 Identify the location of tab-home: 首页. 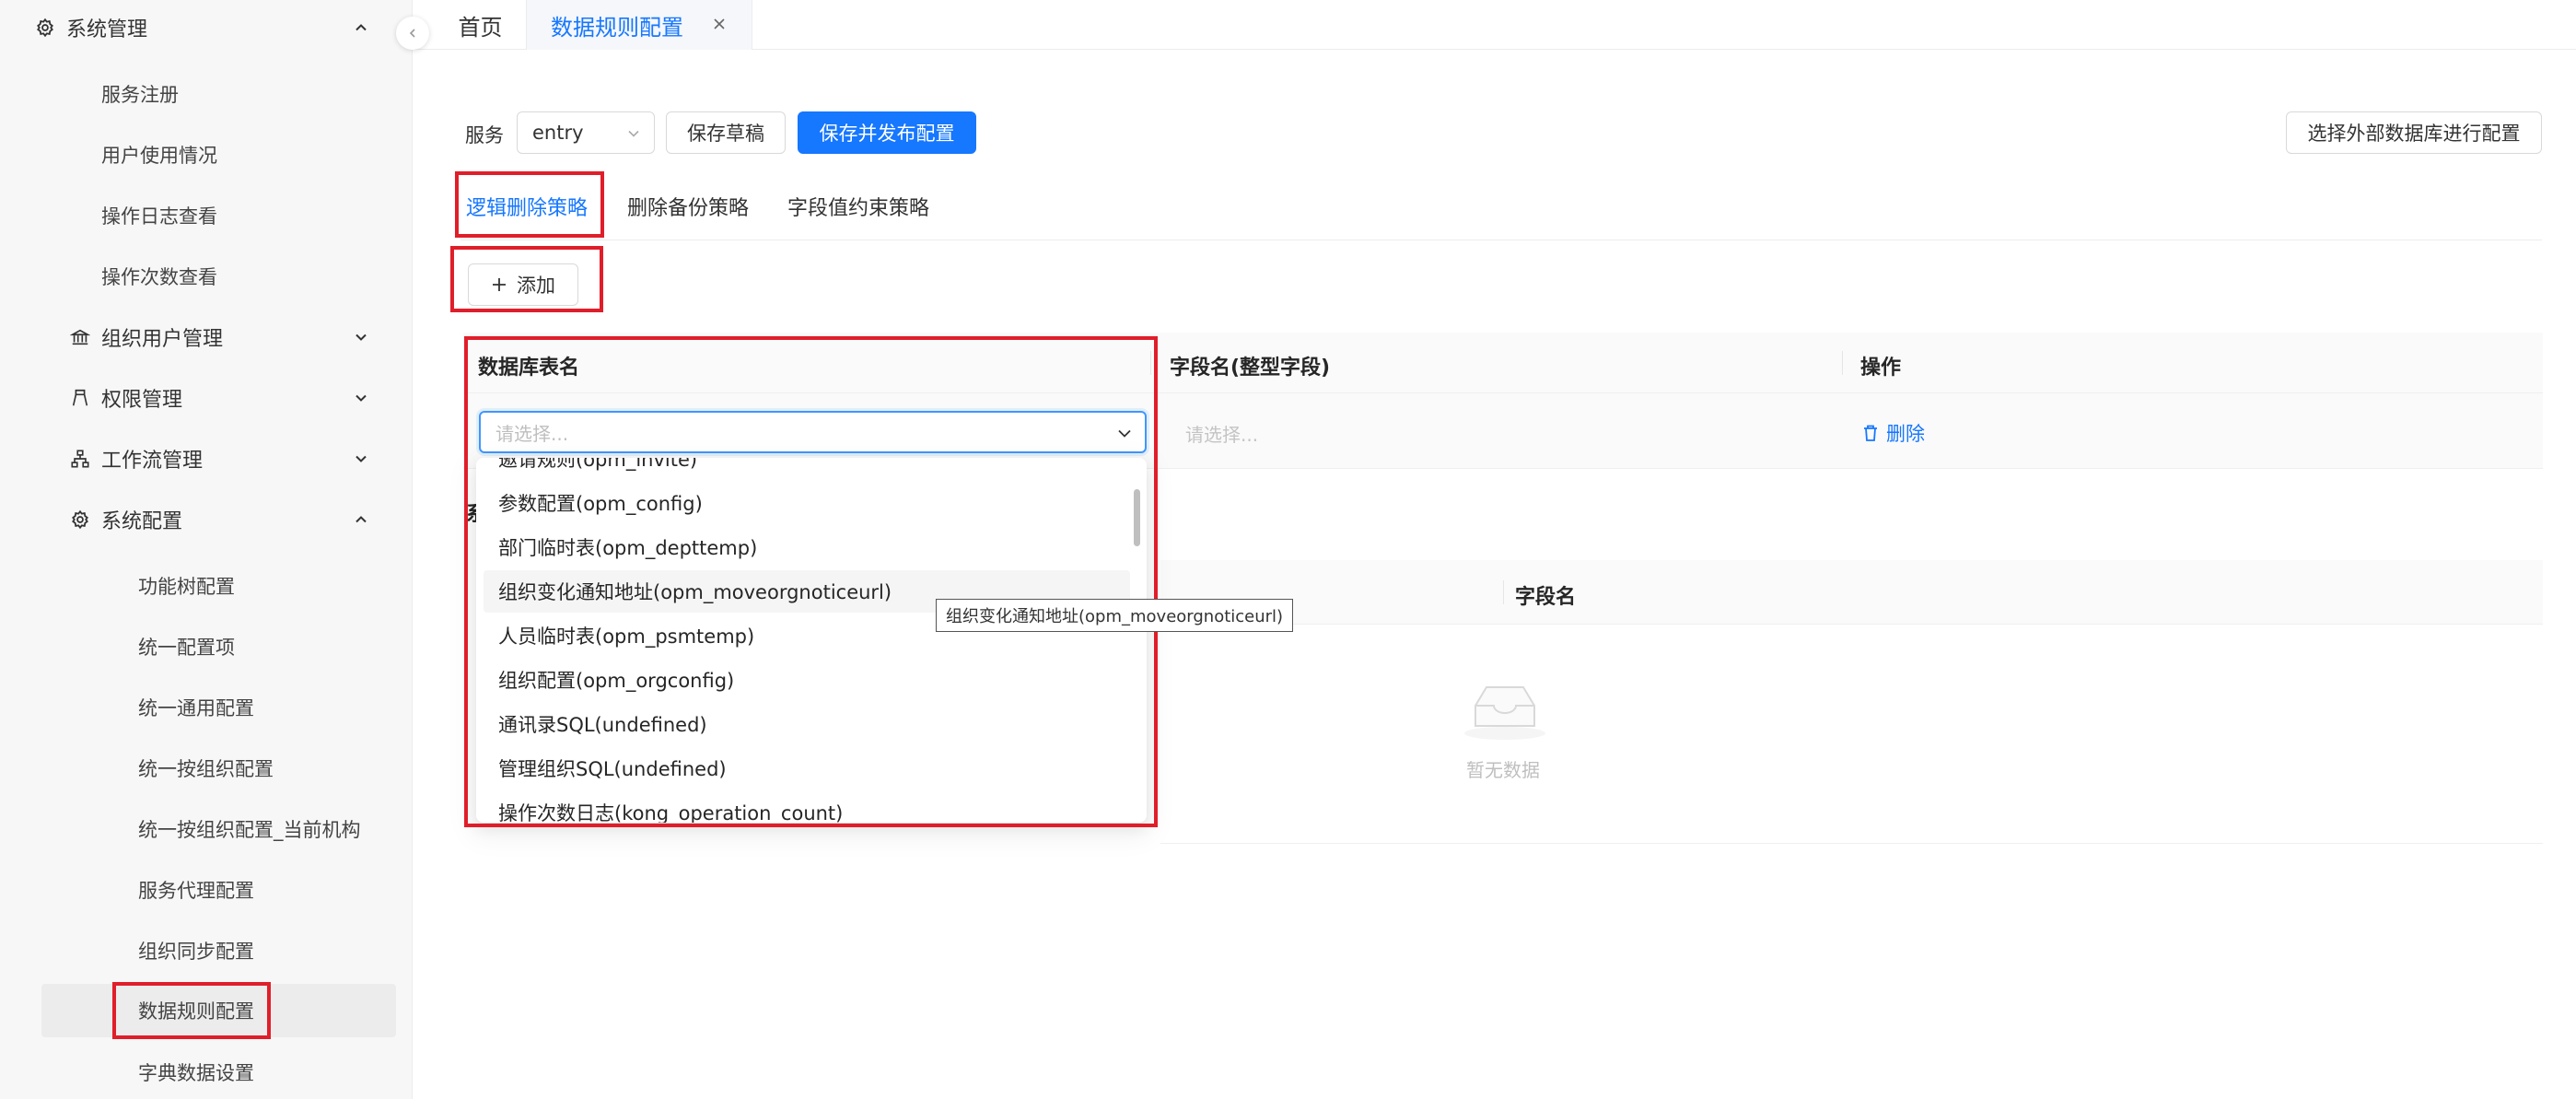
(481, 25).